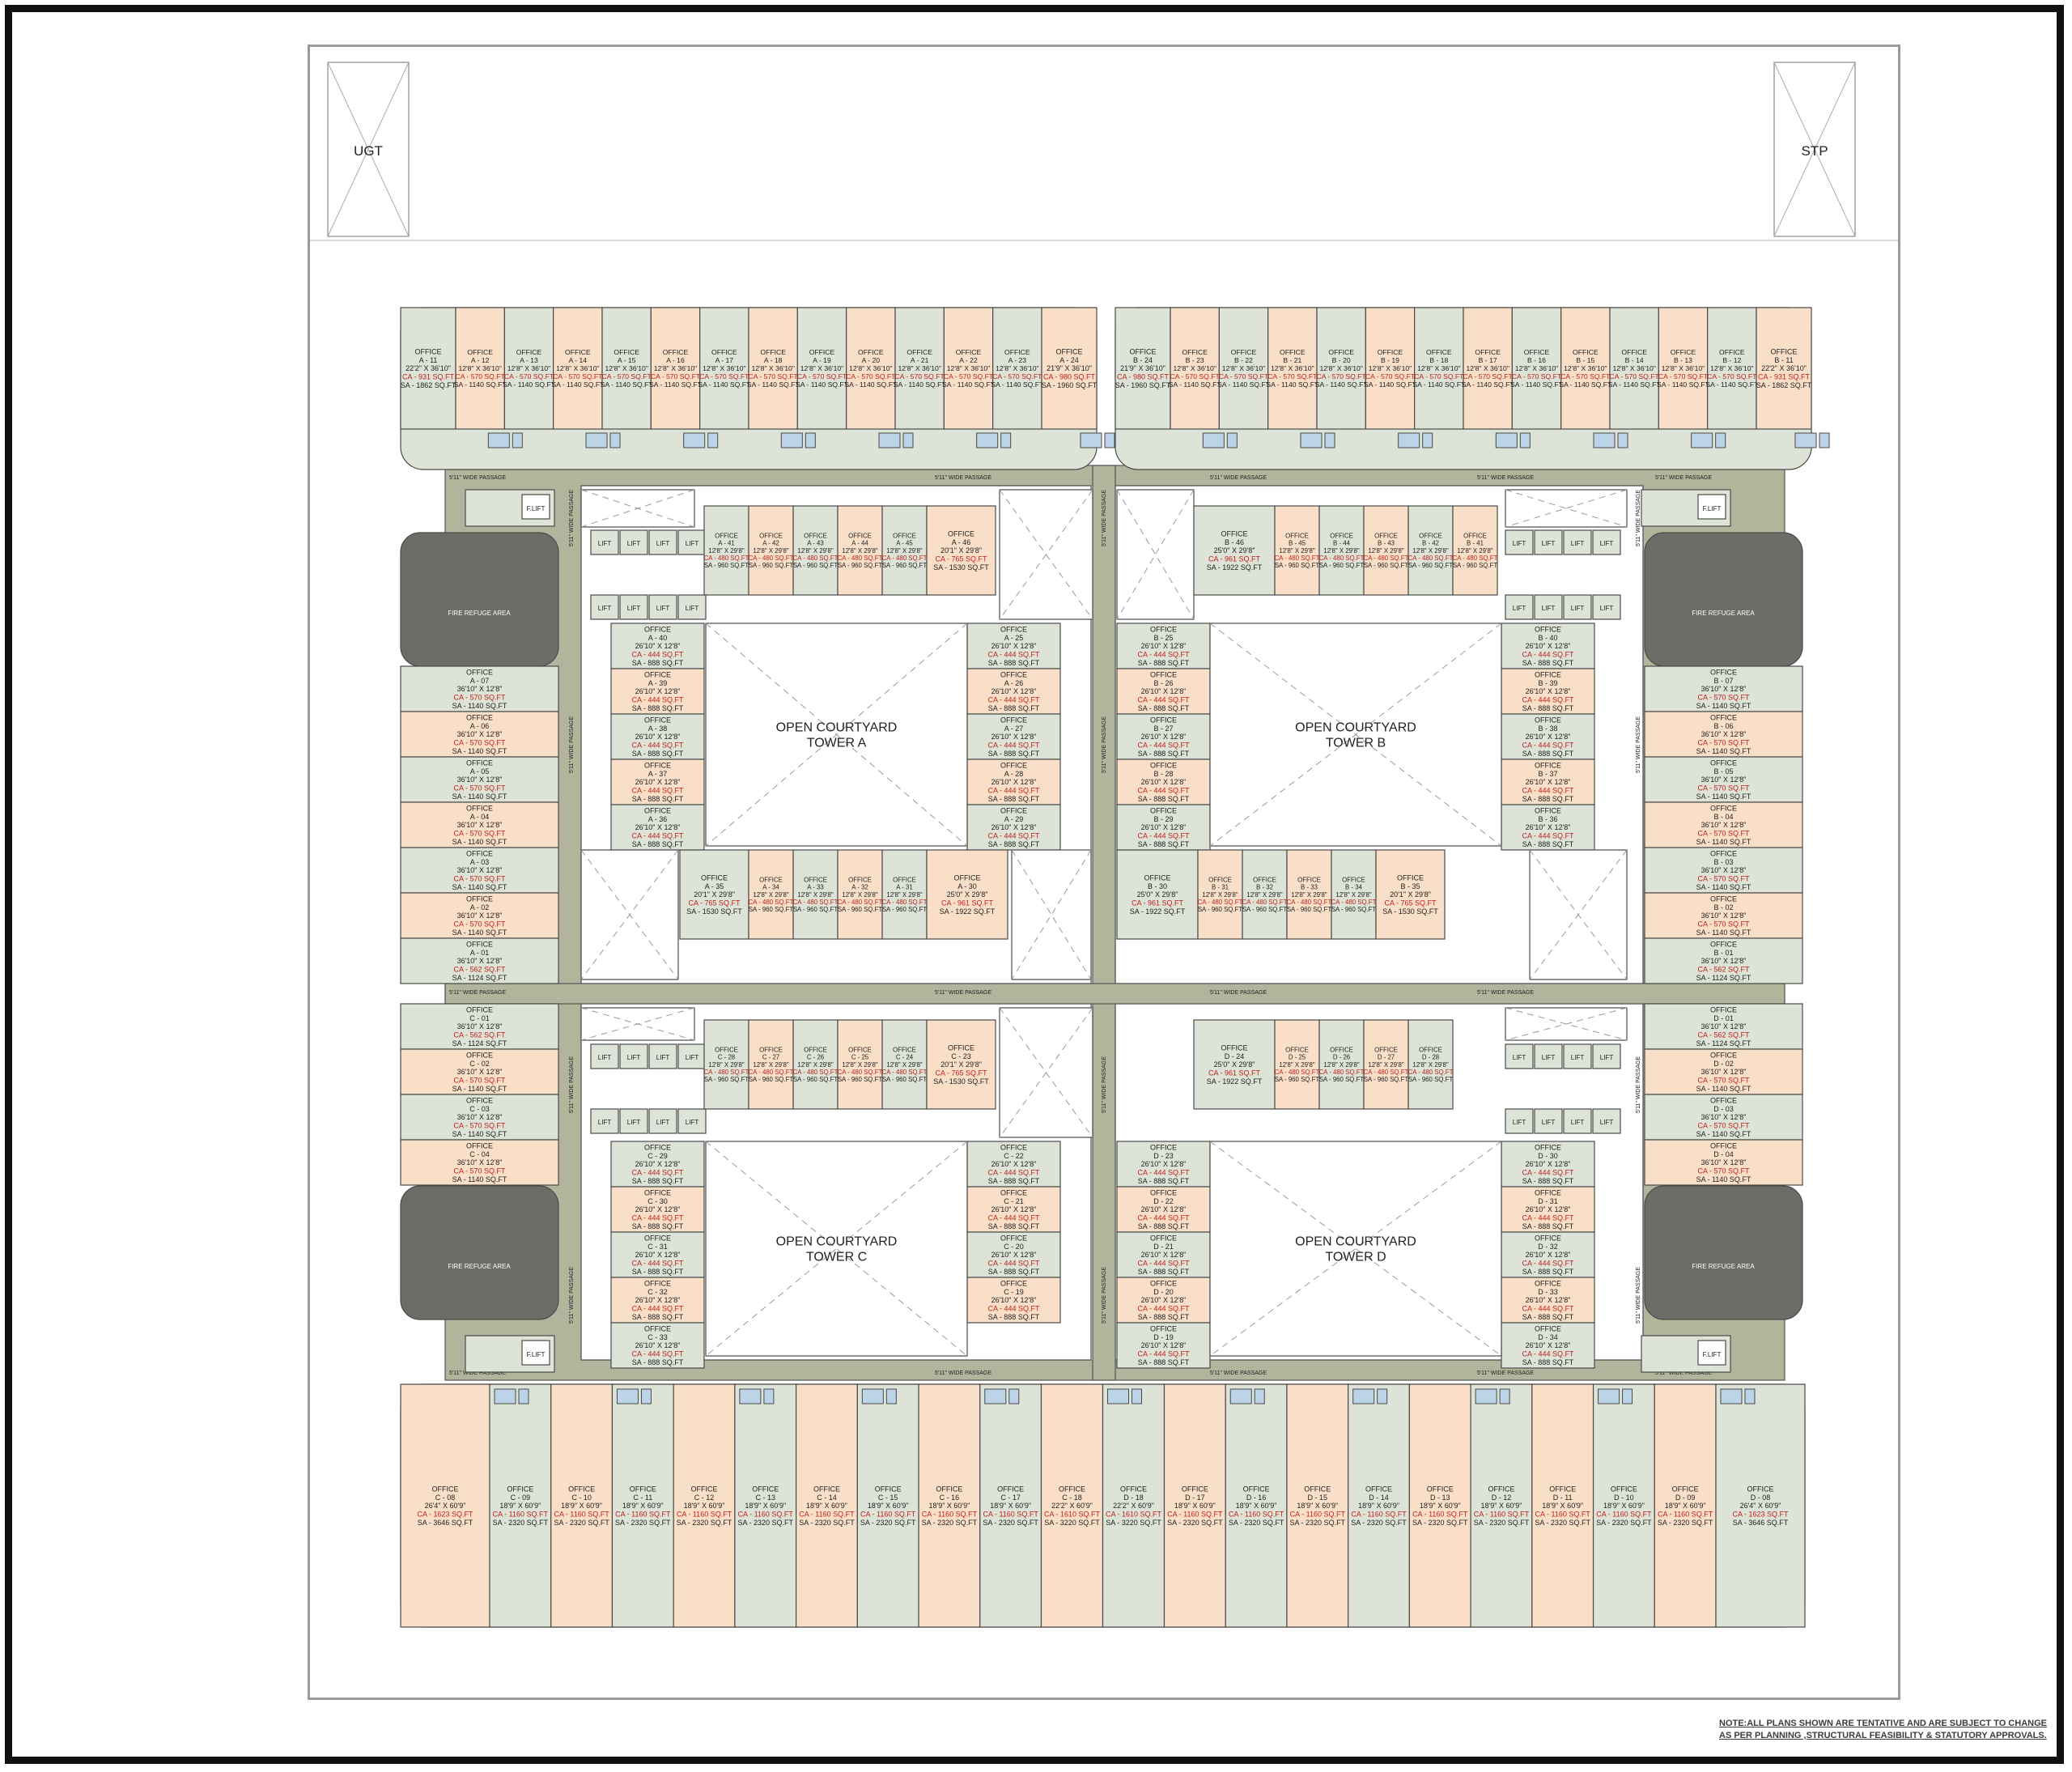  I want to click on unit-D-02-text-0: OFFICE, so click(1723, 1055).